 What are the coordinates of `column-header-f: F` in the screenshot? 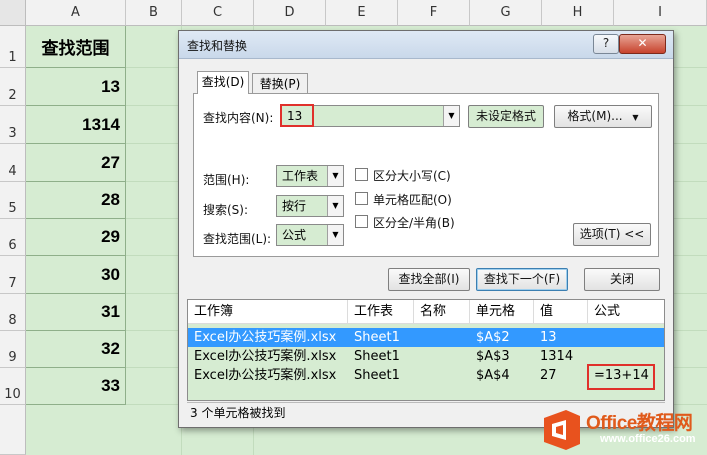 It's located at (434, 13).